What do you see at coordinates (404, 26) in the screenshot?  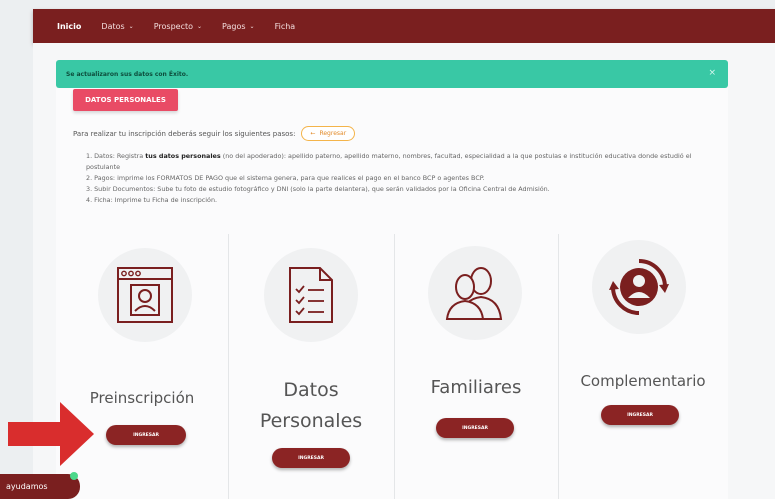 I see `top-navbar: Inicio Datos ⌄ Prospecto ⌄ Pagos ⌄ Ficha` at bounding box center [404, 26].